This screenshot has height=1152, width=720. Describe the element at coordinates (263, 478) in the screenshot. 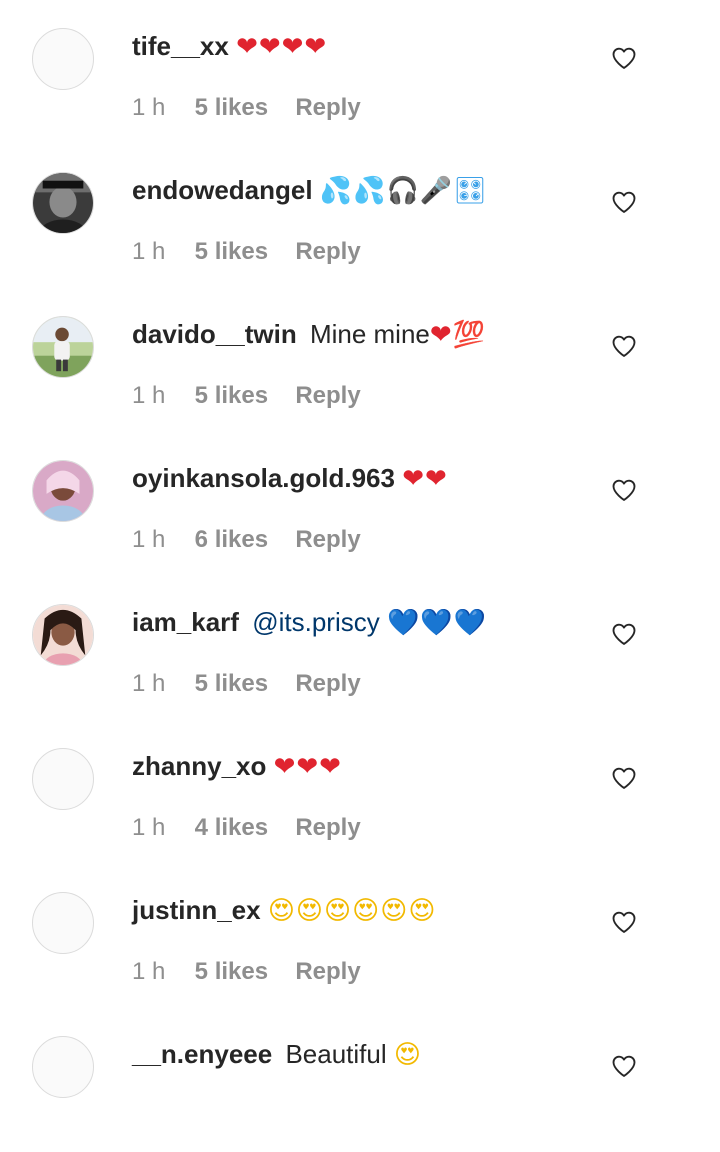

I see `username: oyinkansola.gold.963` at that location.